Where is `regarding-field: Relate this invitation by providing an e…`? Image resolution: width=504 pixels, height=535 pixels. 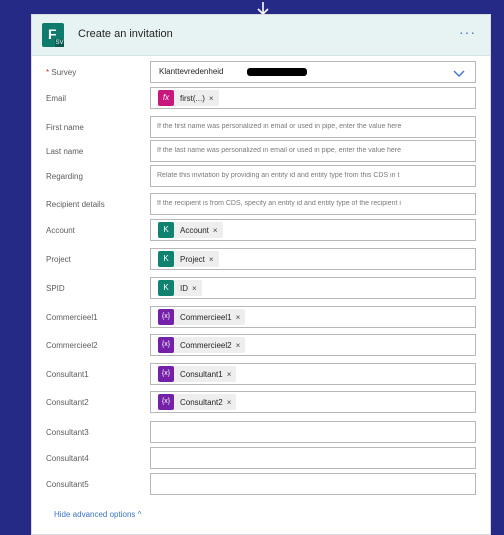
regarding-field: Relate this invitation by providing an e… is located at coordinates (313, 176).